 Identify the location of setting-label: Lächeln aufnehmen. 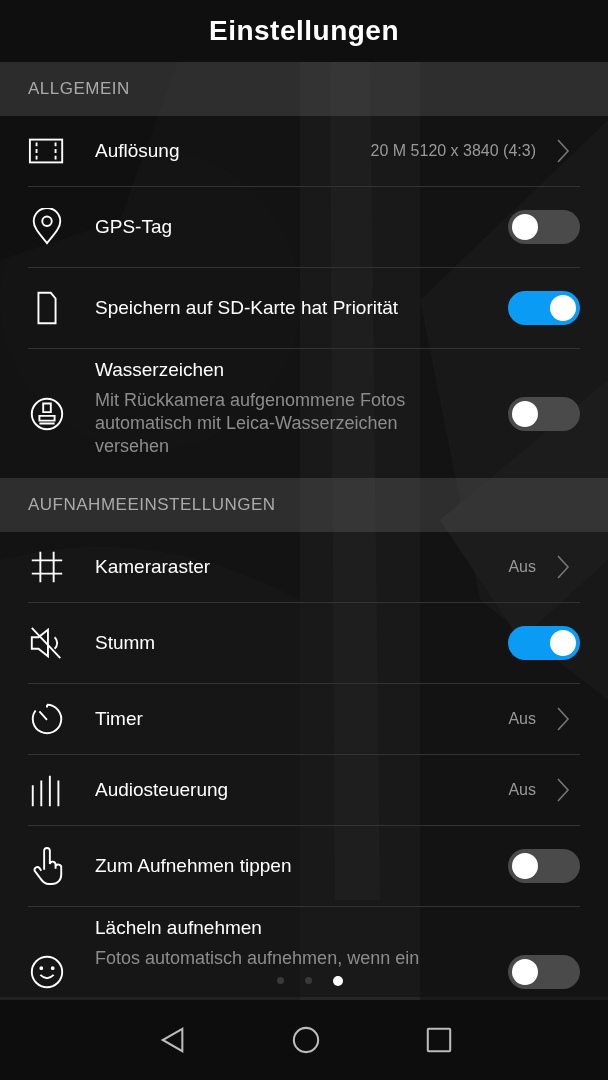
(179, 928).